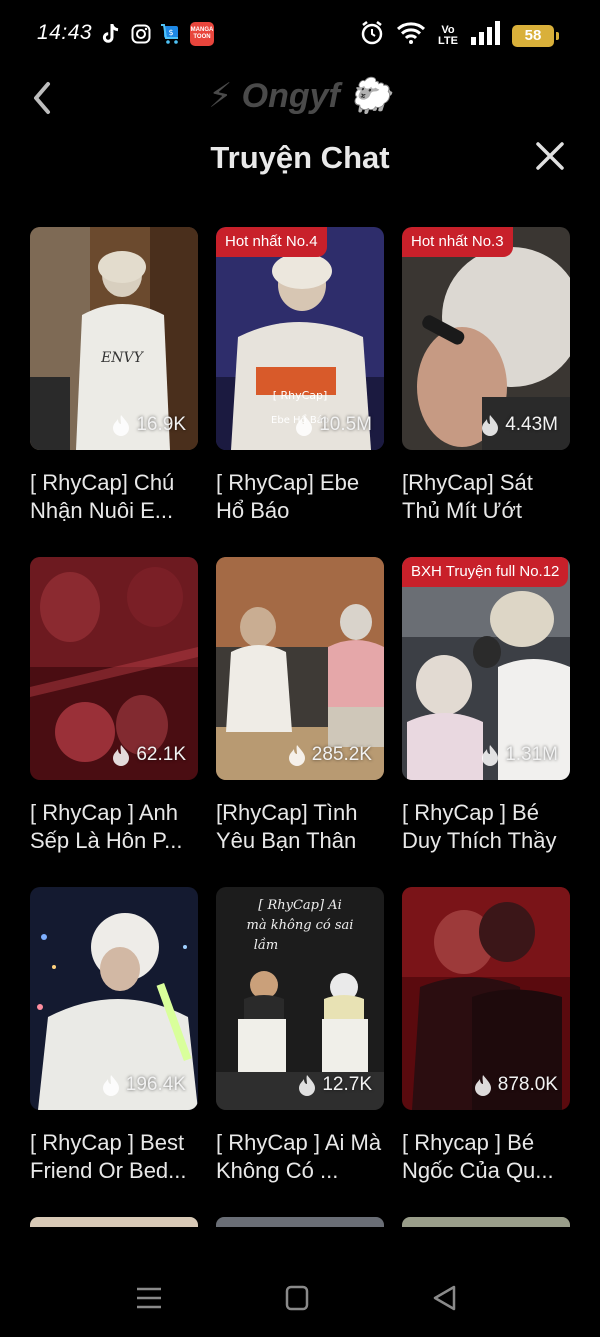  I want to click on ranking-badge: Hot nhất No.4, so click(271, 242).